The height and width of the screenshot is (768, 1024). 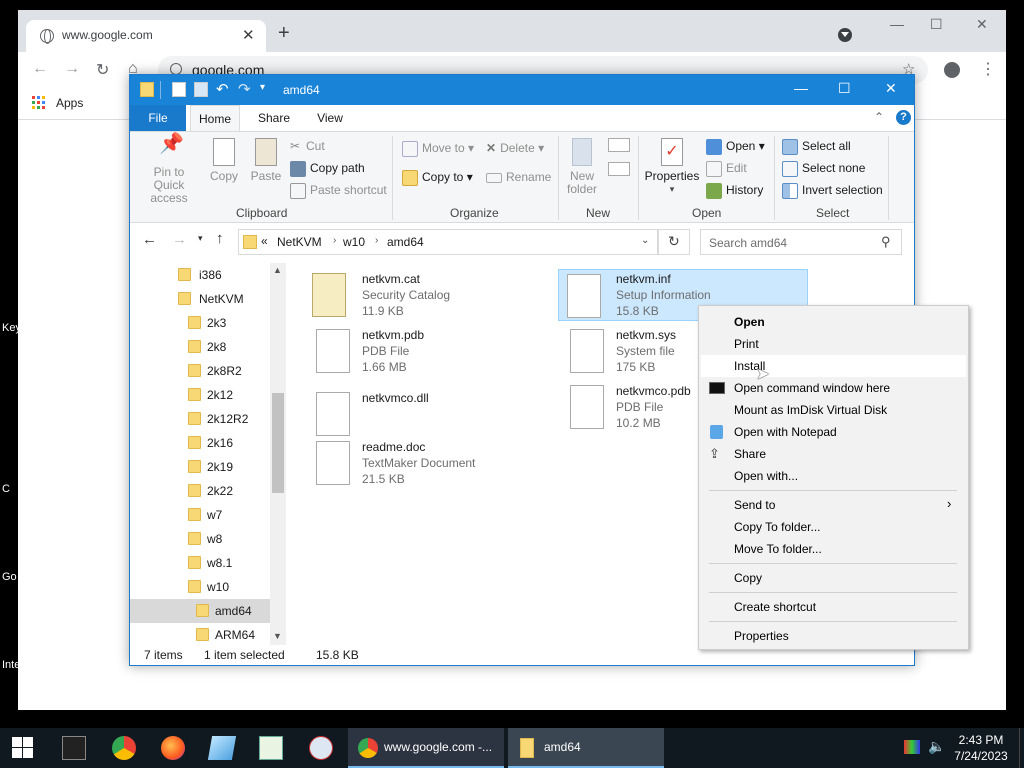 I want to click on file-item: readme.doc TextMaker Document 21.5 KB, so click(x=433, y=465).